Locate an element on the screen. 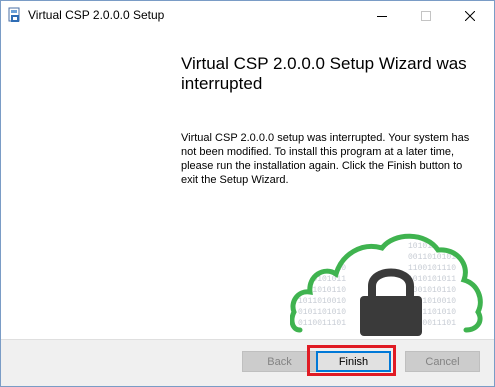  padlock is located at coordinates (391, 302).